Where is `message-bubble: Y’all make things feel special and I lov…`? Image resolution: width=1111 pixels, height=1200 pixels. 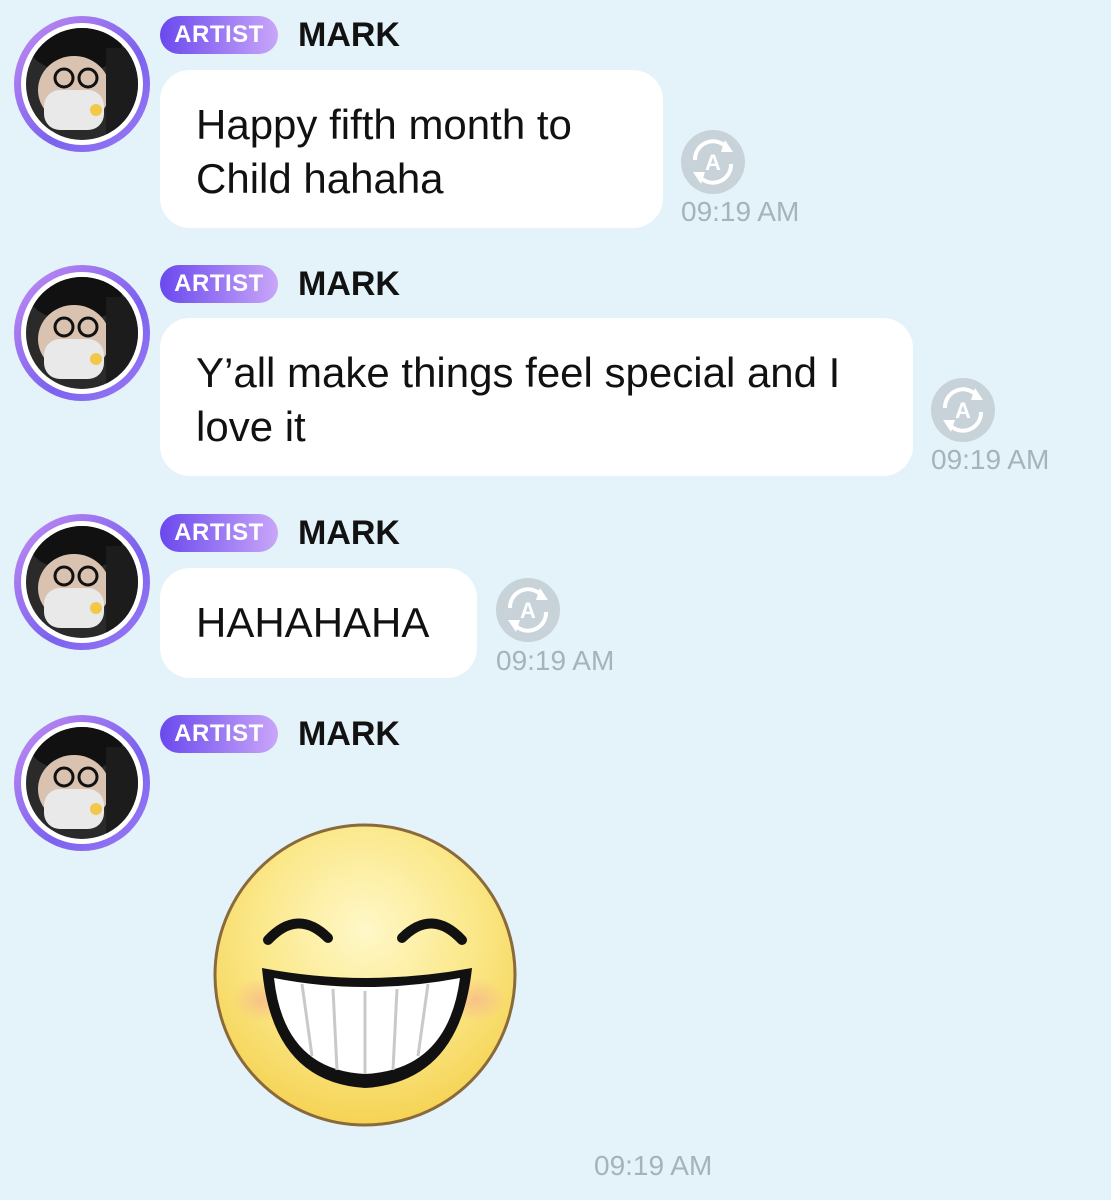
message-bubble: Y’all make things feel special and I lov… is located at coordinates (536, 397).